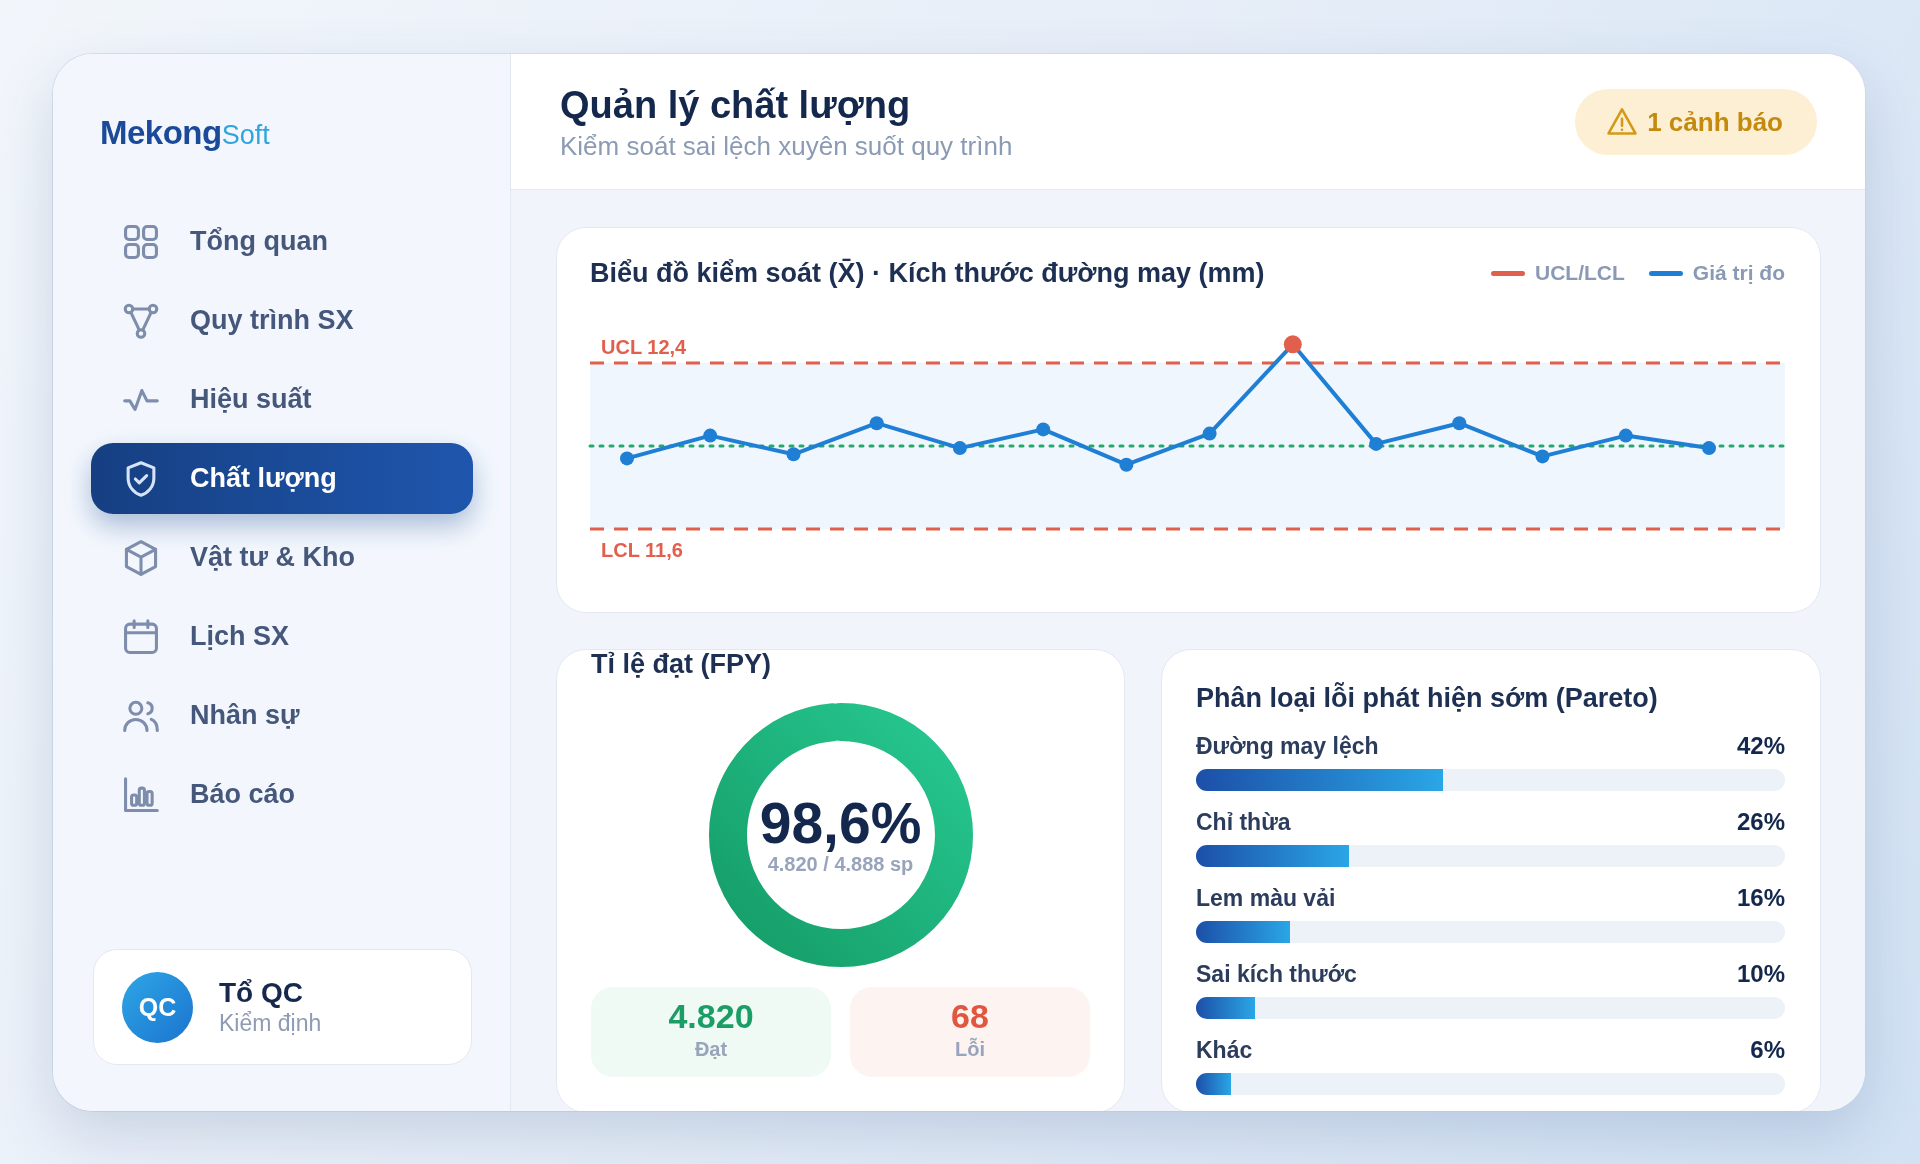 Image resolution: width=1920 pixels, height=1164 pixels. What do you see at coordinates (282, 636) in the screenshot?
I see `nav-item: Lịch SX` at bounding box center [282, 636].